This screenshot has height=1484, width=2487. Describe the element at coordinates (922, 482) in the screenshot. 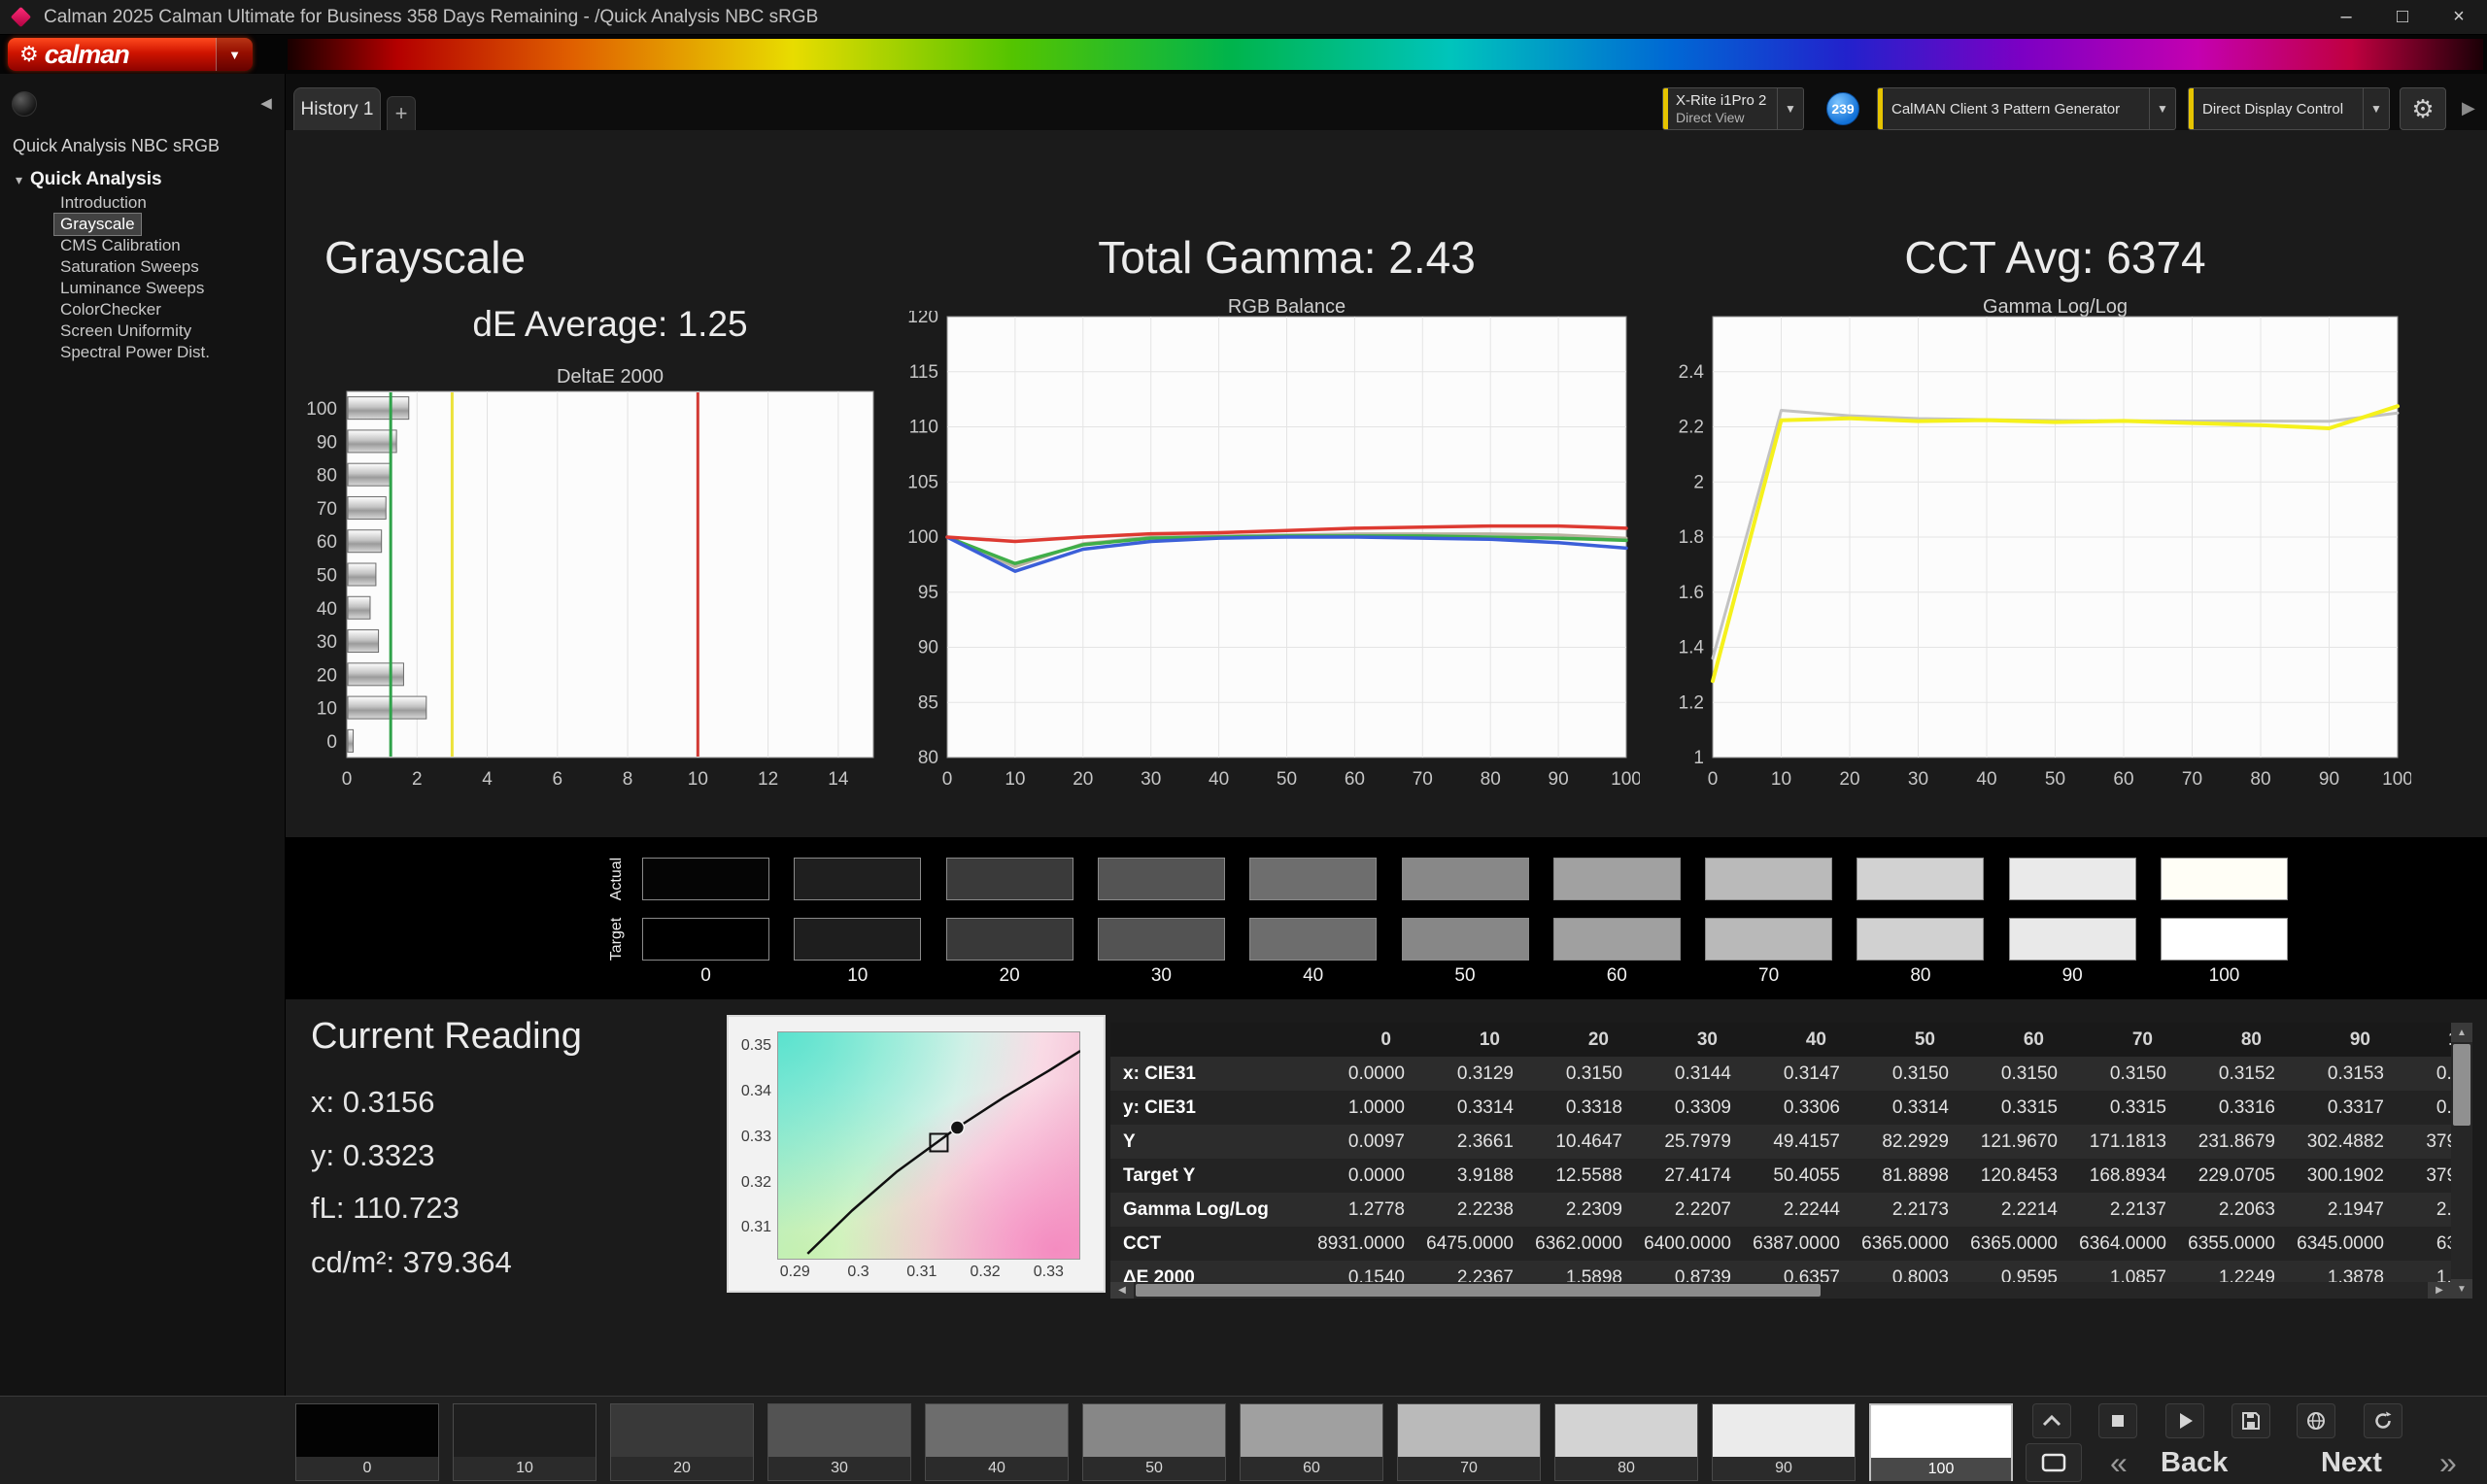

I see `svg-text: 105` at that location.